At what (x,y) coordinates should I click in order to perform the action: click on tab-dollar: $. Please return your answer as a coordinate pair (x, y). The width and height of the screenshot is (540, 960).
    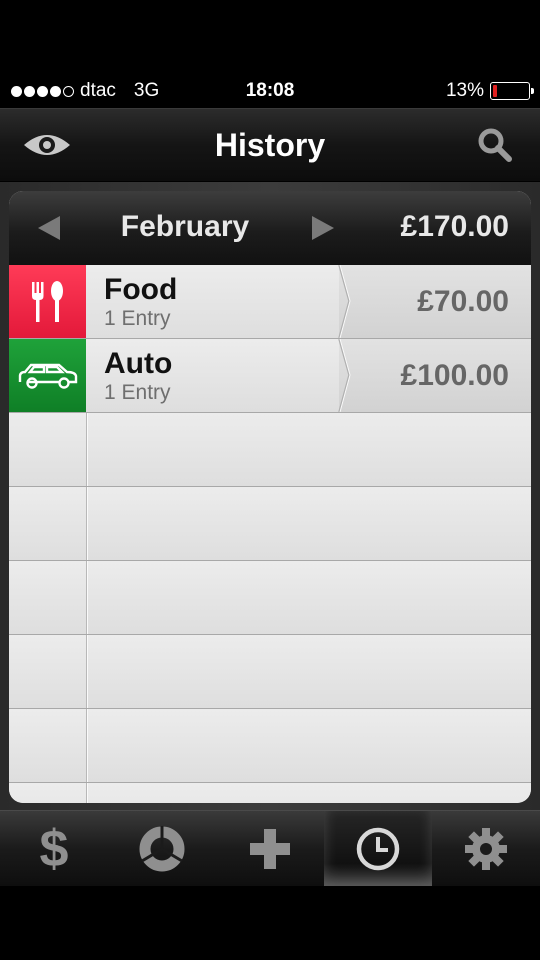
    Looking at the image, I should click on (54, 848).